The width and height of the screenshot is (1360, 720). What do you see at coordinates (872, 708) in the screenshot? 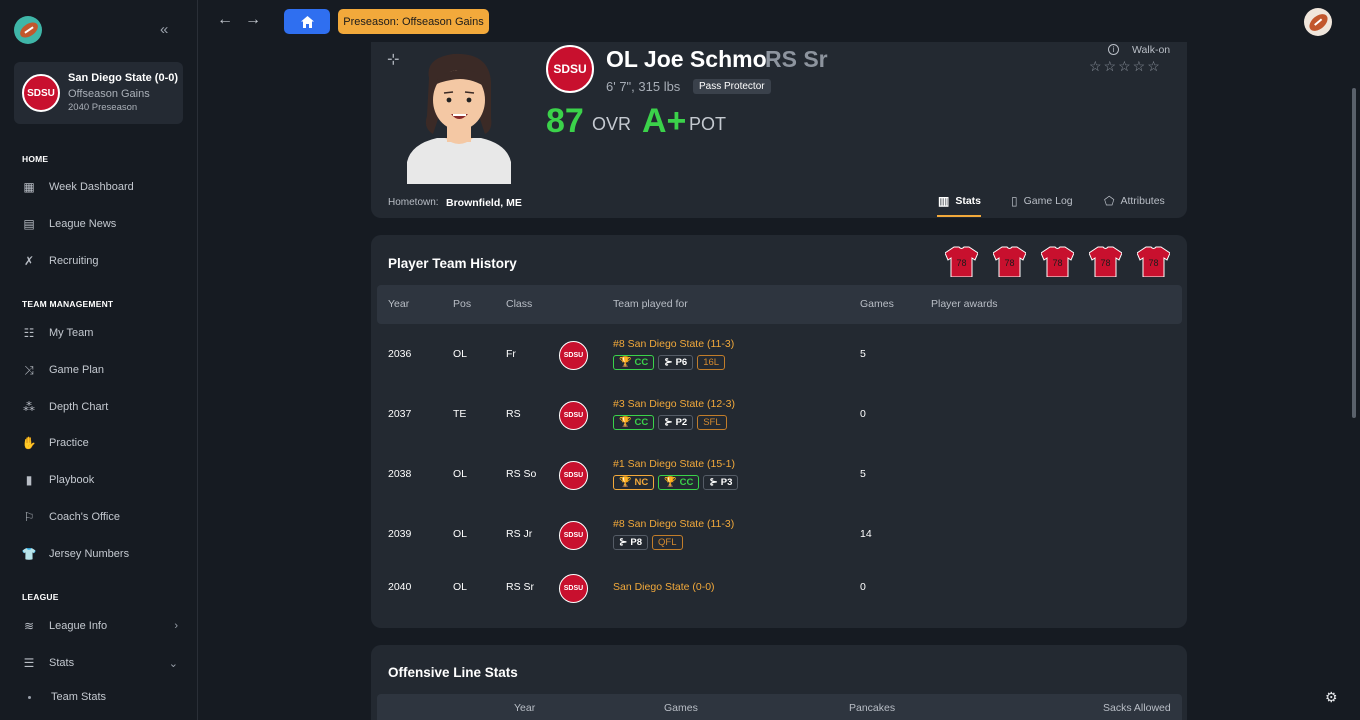
I see `col-pancakes: Pancakes` at bounding box center [872, 708].